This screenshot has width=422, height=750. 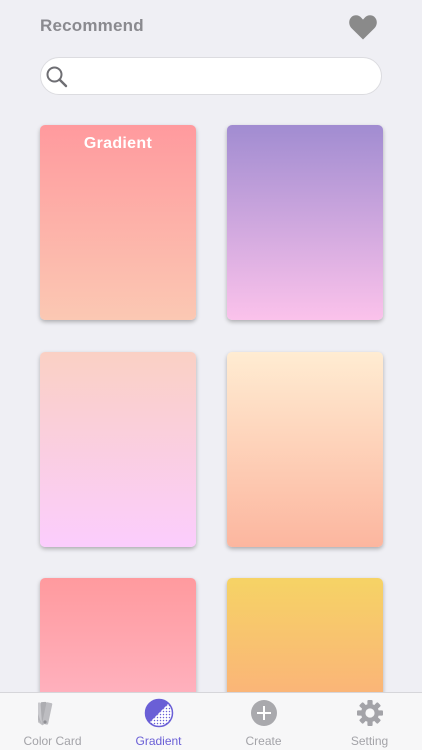 I want to click on tab-setting: Setting, so click(x=369, y=721).